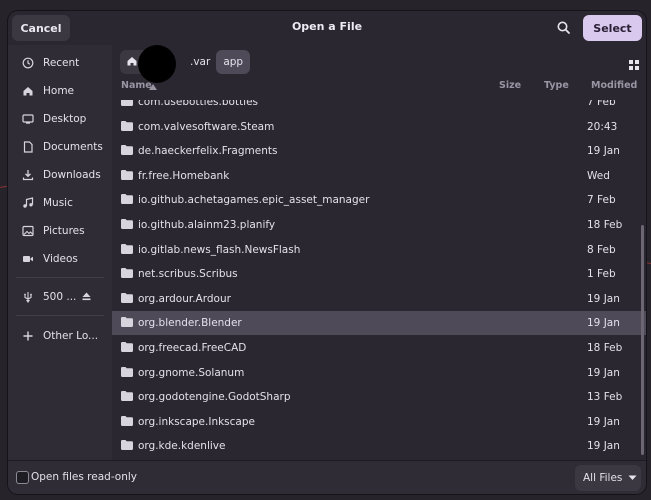 The height and width of the screenshot is (500, 651). I want to click on sidebar-item-label: Home, so click(59, 91).